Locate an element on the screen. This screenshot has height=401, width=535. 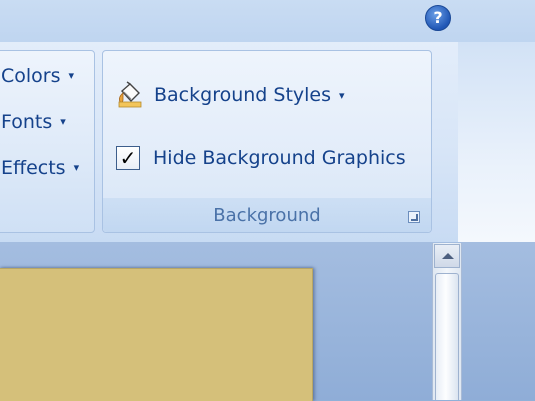
scrollbar-thumb is located at coordinates (447, 336).